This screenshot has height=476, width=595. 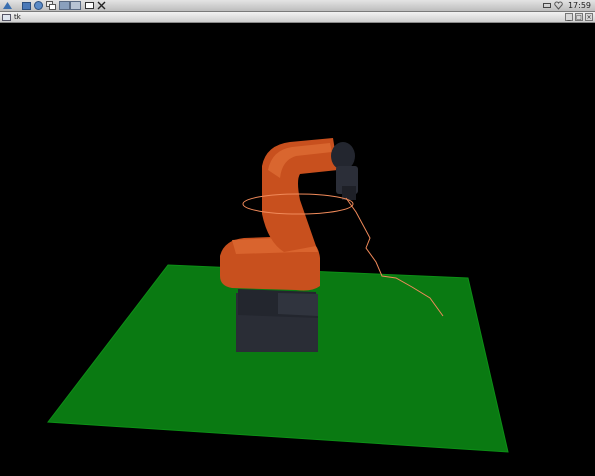 I want to click on window-title: tk, so click(x=17, y=17).